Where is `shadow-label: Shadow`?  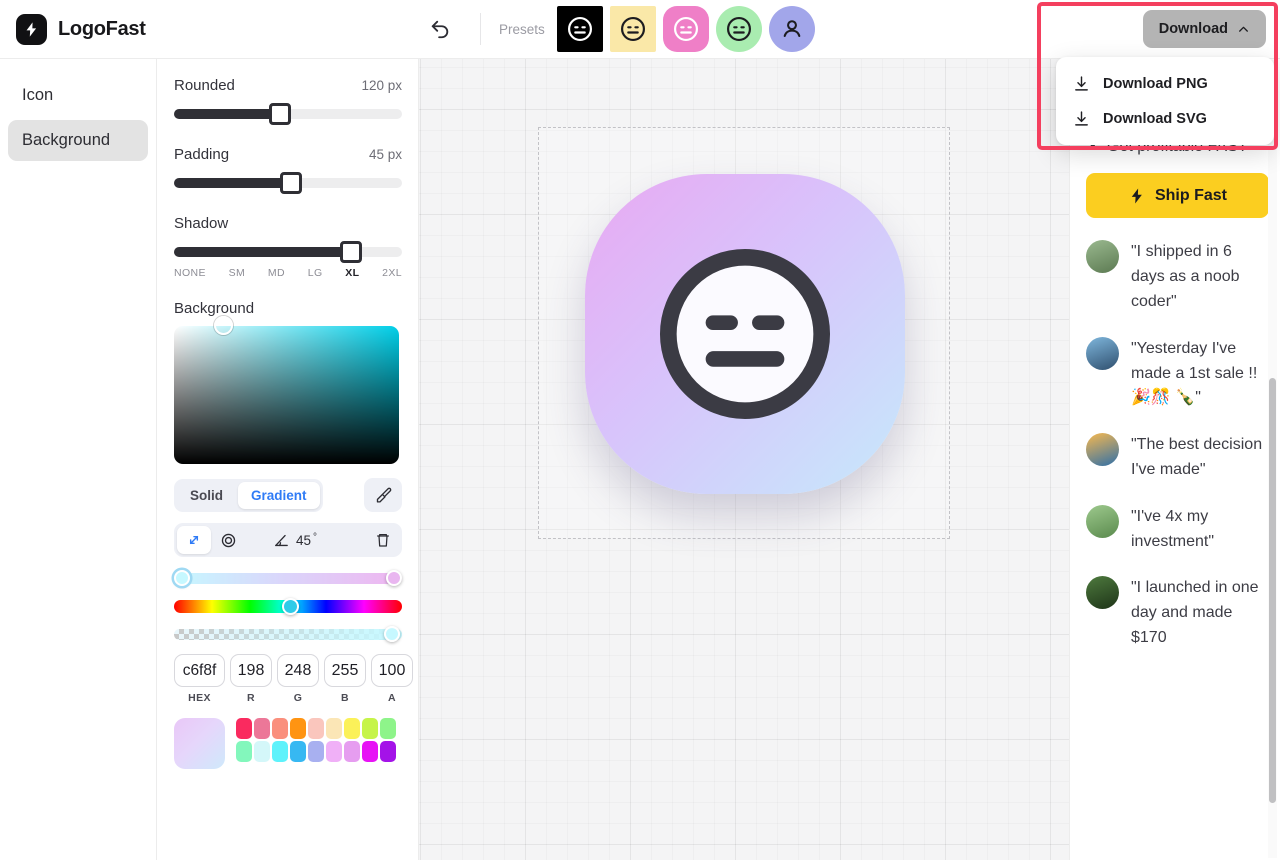 shadow-label: Shadow is located at coordinates (201, 223).